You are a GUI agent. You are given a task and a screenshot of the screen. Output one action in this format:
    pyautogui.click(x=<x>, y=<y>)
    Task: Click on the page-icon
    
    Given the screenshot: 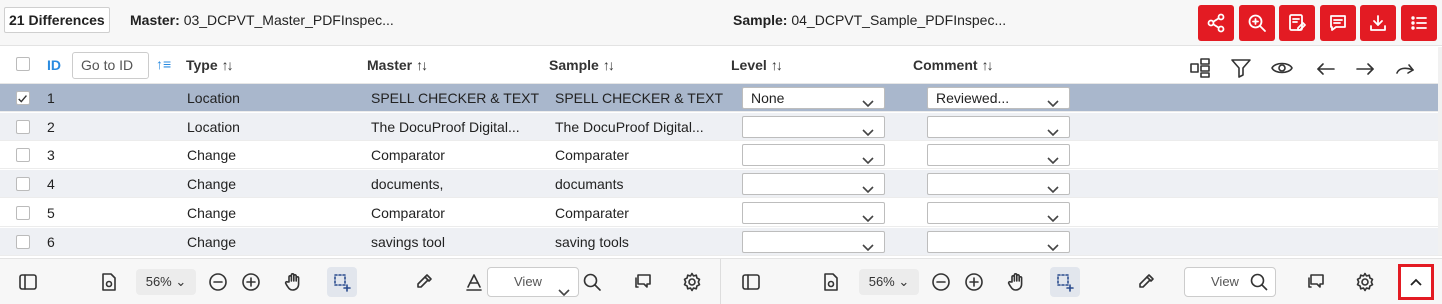 What is the action you would take?
    pyautogui.click(x=831, y=282)
    